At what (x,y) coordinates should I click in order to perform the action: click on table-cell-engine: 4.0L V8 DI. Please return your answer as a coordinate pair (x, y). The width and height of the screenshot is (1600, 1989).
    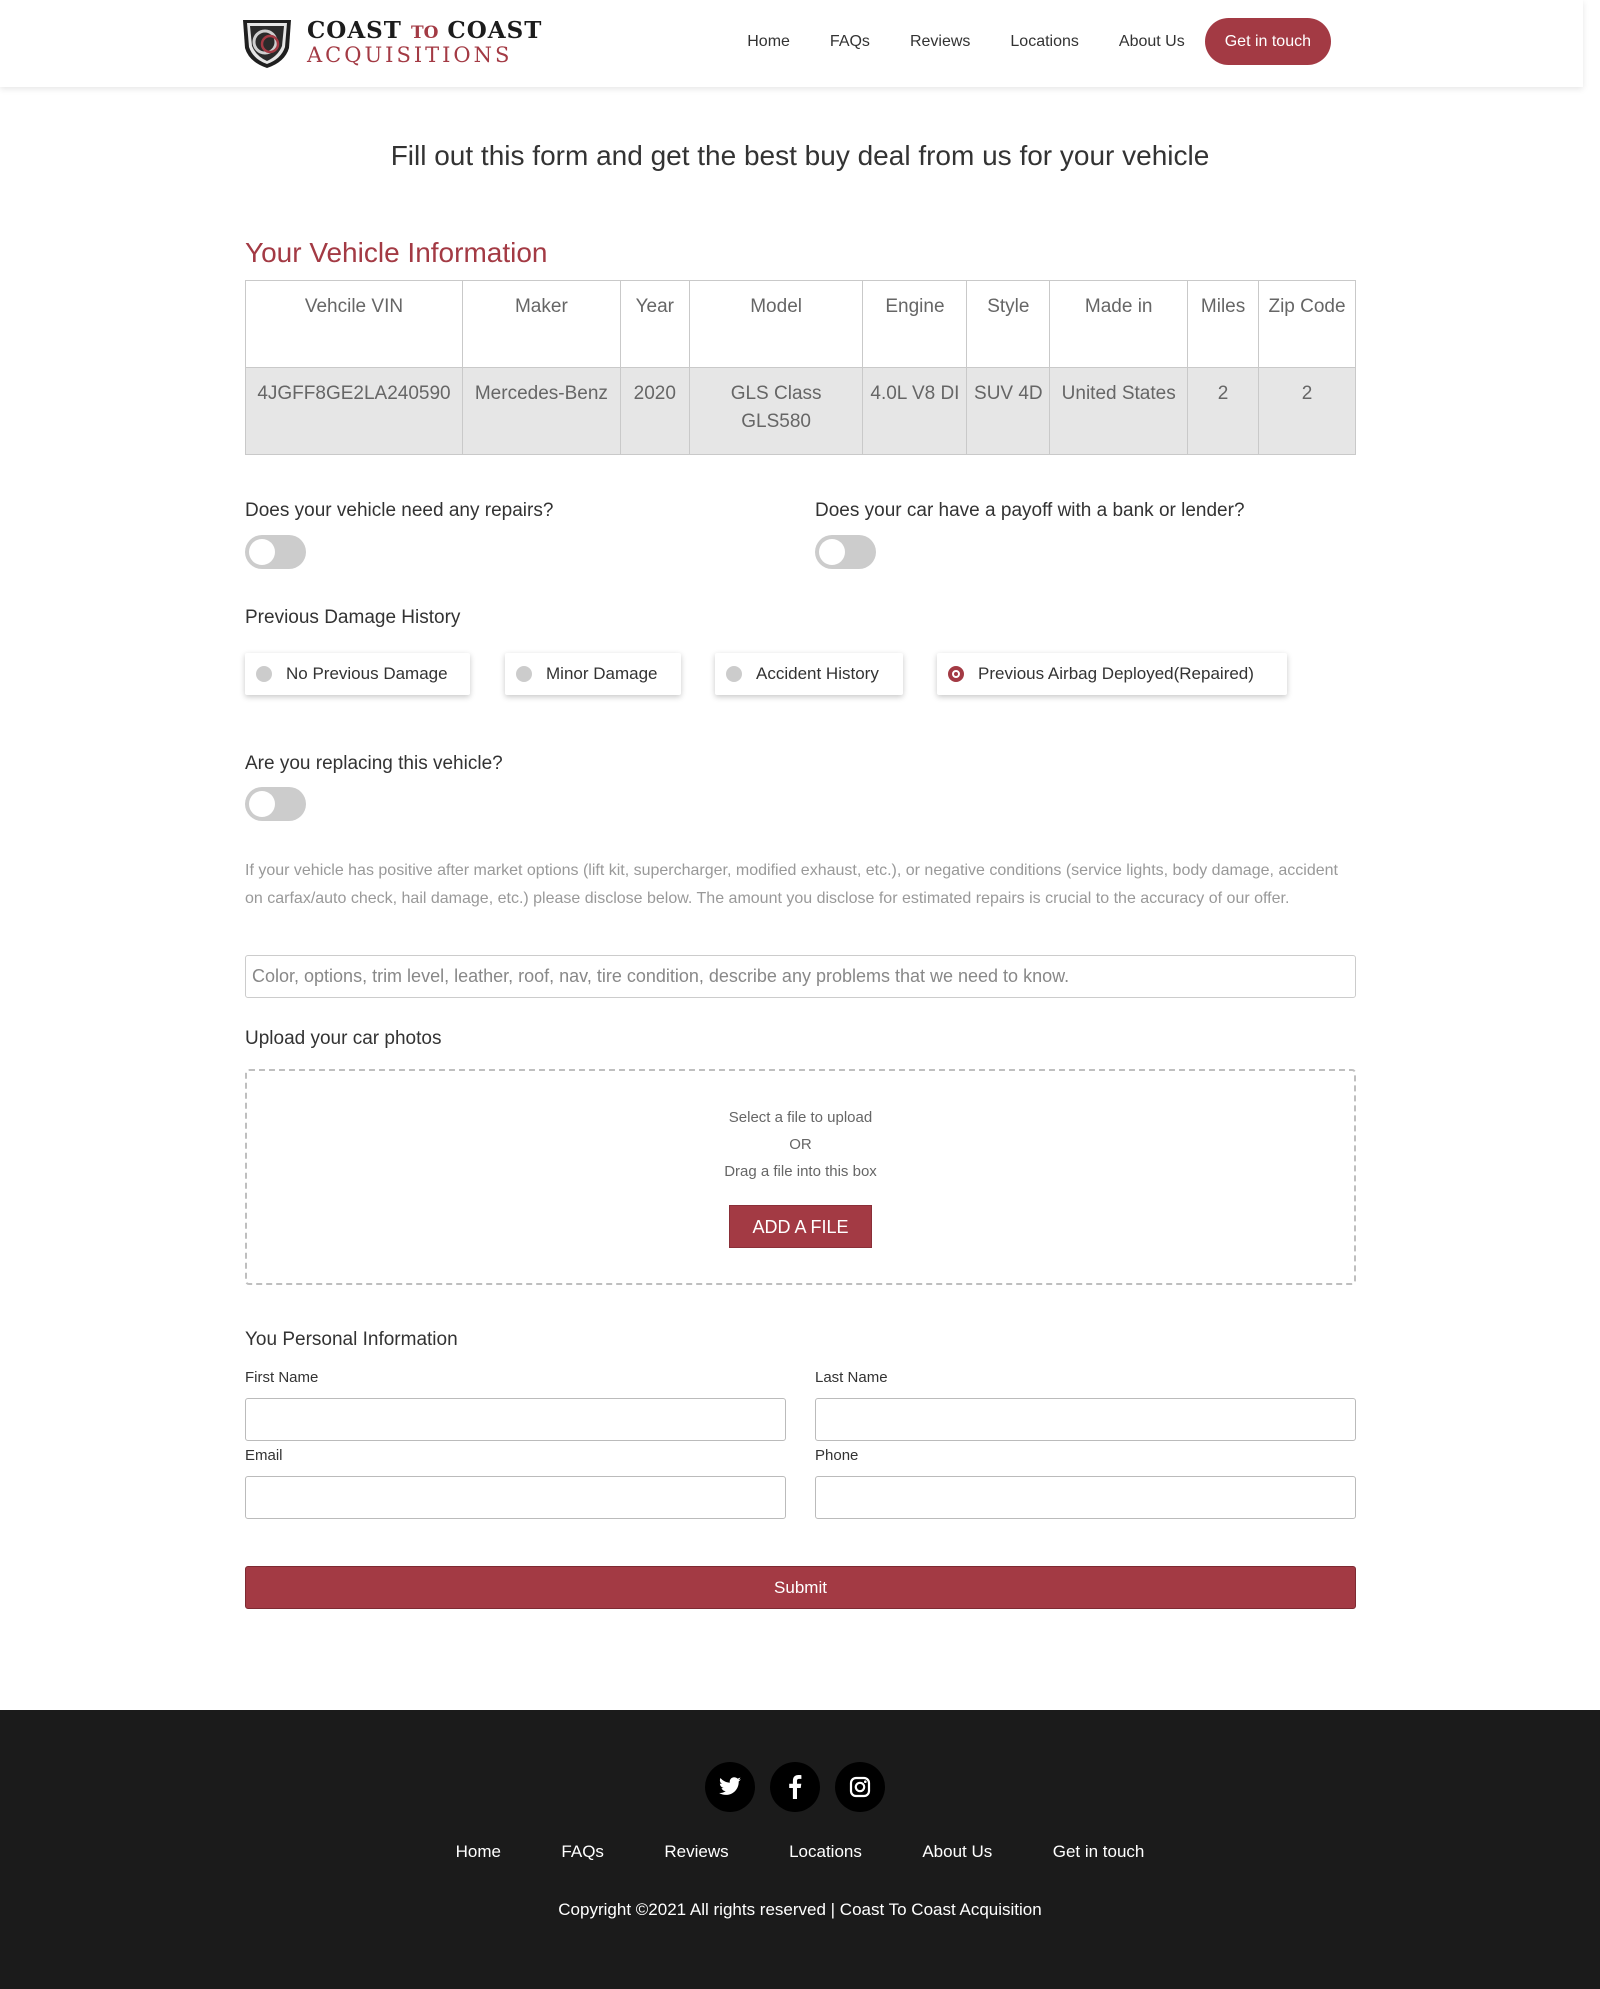
    Looking at the image, I should click on (915, 411).